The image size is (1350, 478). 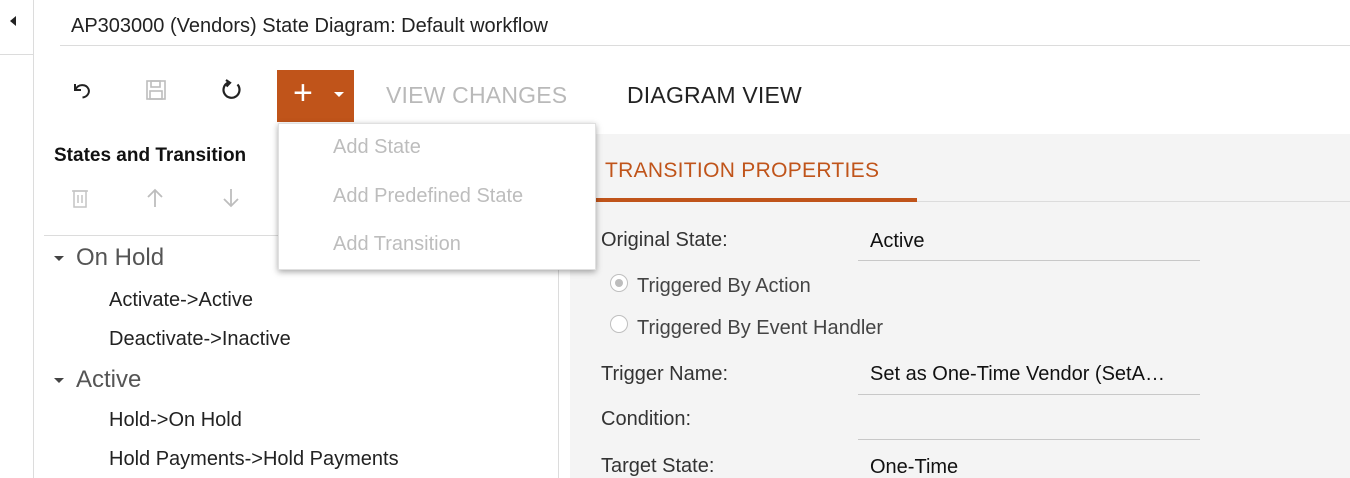 I want to click on tree-transition-item: Hold->On Hold, so click(x=175, y=420).